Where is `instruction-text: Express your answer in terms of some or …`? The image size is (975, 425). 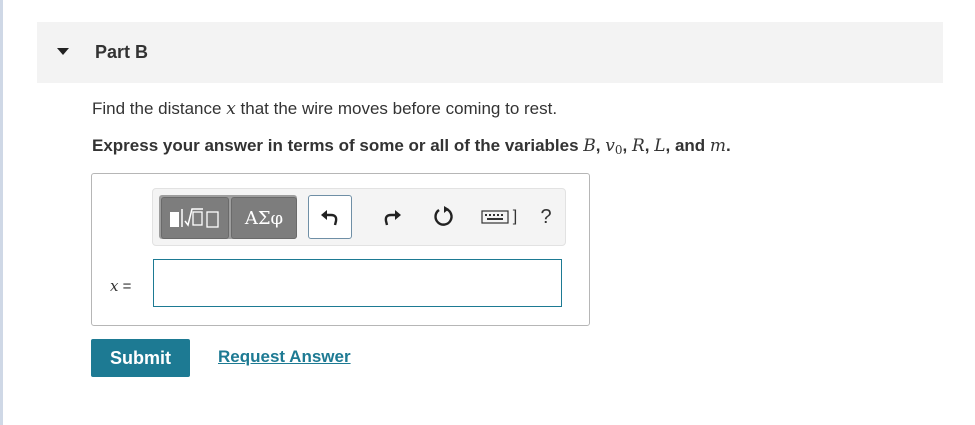
instruction-text: Express your answer in terms of some or … is located at coordinates (338, 145).